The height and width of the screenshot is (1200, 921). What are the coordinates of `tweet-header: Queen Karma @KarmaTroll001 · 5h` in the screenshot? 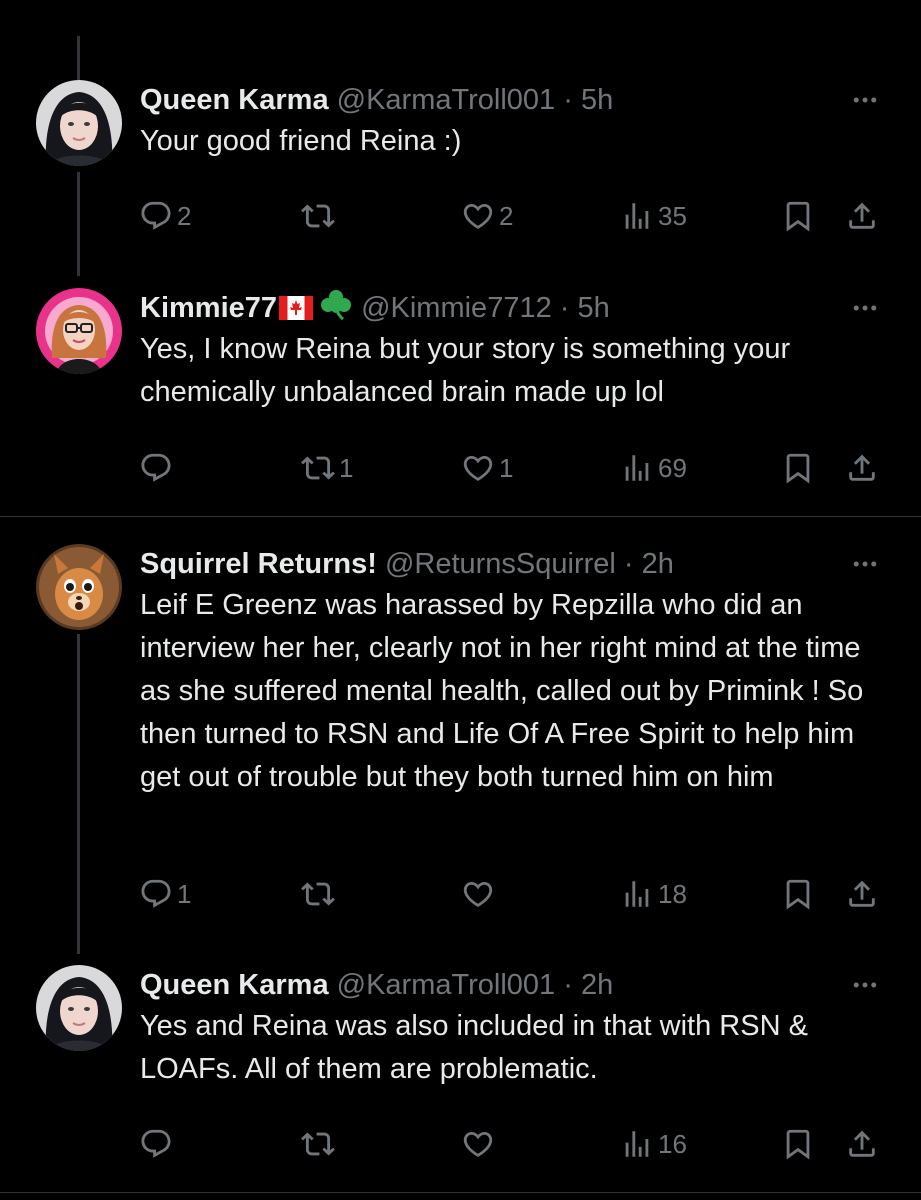 It's located at (376, 100).